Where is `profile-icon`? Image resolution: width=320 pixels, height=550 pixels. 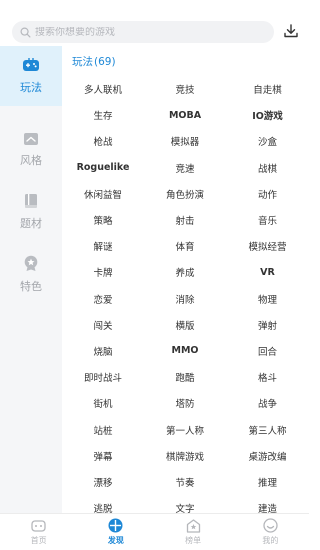
profile-icon is located at coordinates (270, 525).